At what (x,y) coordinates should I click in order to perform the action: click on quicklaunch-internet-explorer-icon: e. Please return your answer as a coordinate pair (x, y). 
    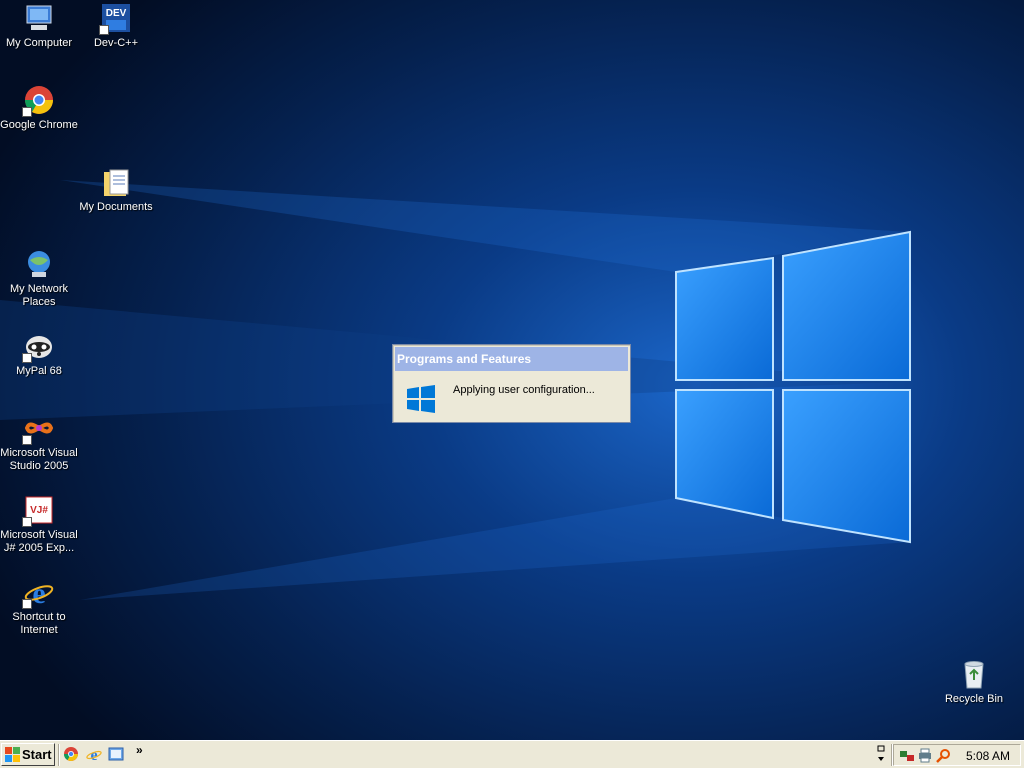
    Looking at the image, I should click on (94, 755).